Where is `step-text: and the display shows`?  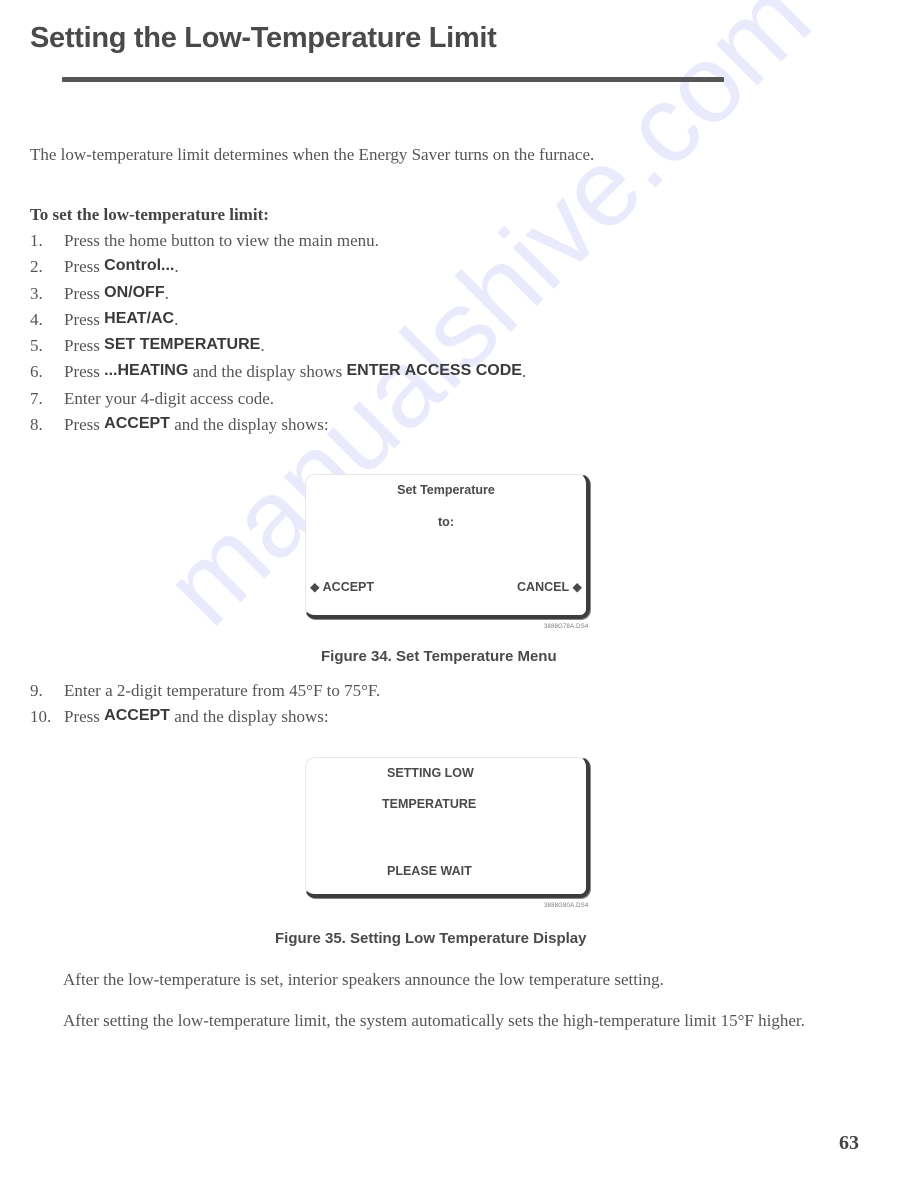
step-text: and the display shows is located at coordinates (267, 372).